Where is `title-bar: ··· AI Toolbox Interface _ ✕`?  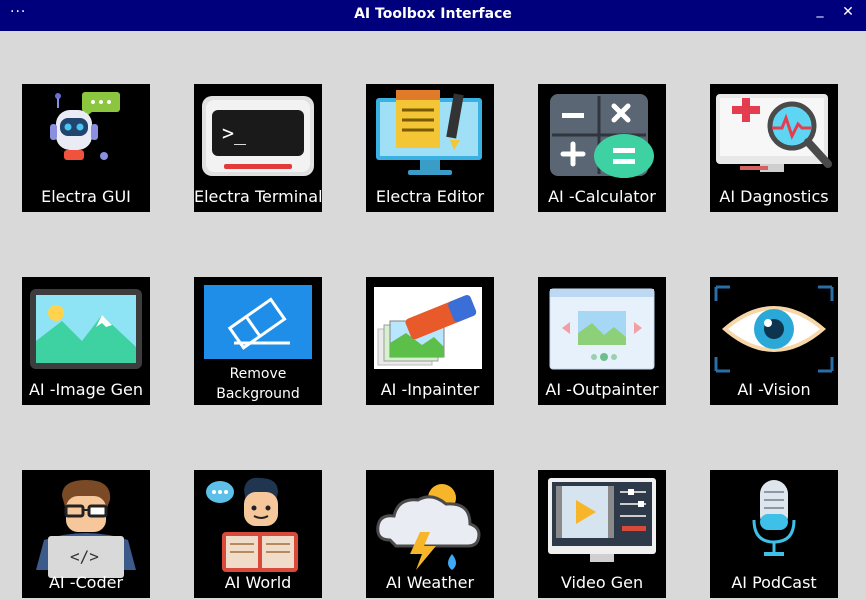 title-bar: ··· AI Toolbox Interface _ ✕ is located at coordinates (433, 15).